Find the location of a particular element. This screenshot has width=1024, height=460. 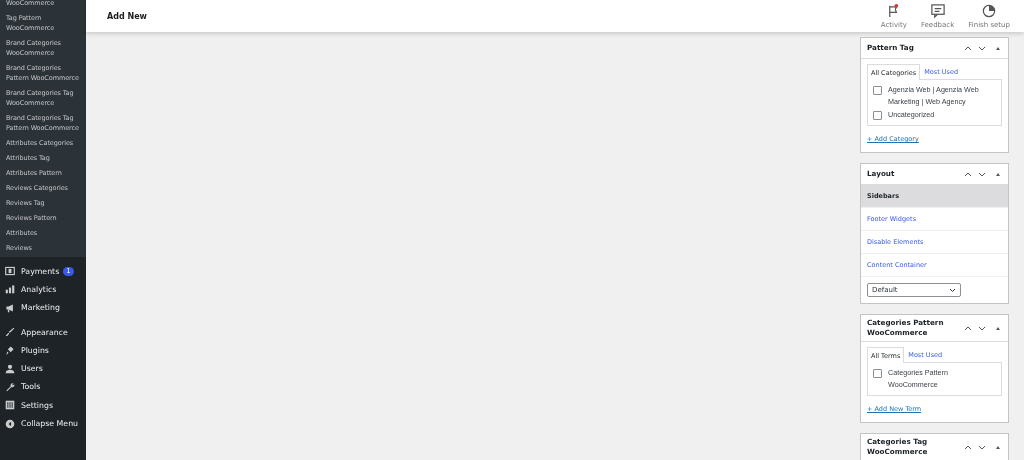

page-title: Add New is located at coordinates (127, 16).